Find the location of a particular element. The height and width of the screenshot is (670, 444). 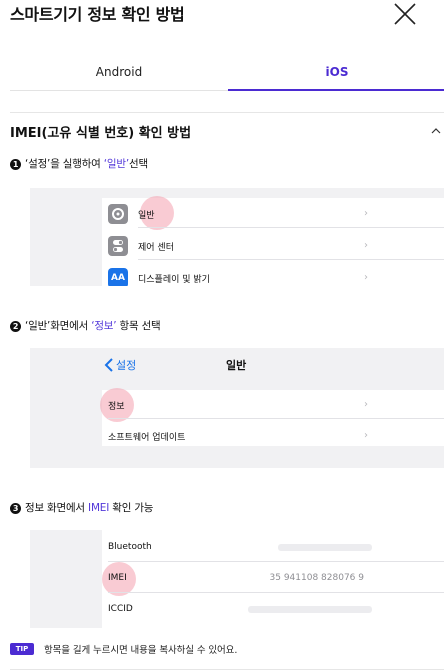

step-highlight: ‘일반’ is located at coordinates (116, 164).